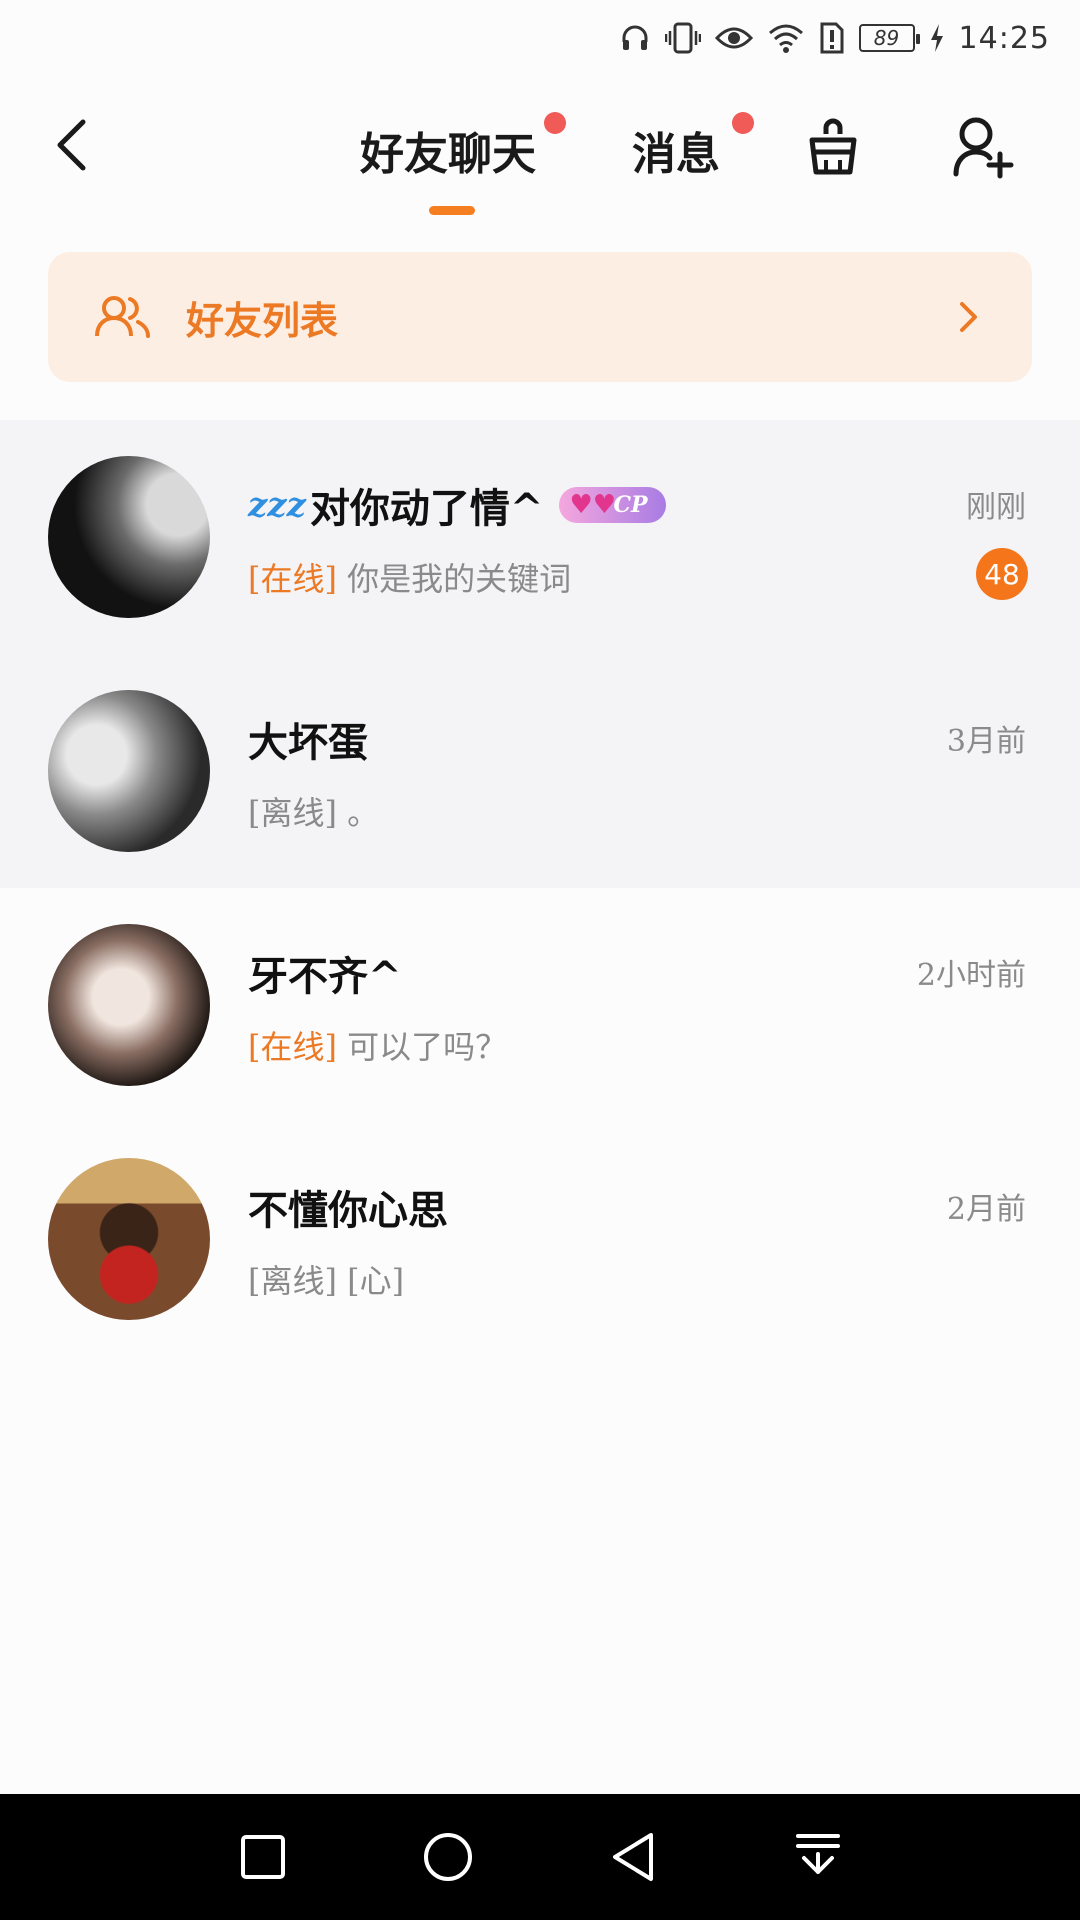  What do you see at coordinates (277, 505) in the screenshot?
I see `sleeping-icon: zzz` at bounding box center [277, 505].